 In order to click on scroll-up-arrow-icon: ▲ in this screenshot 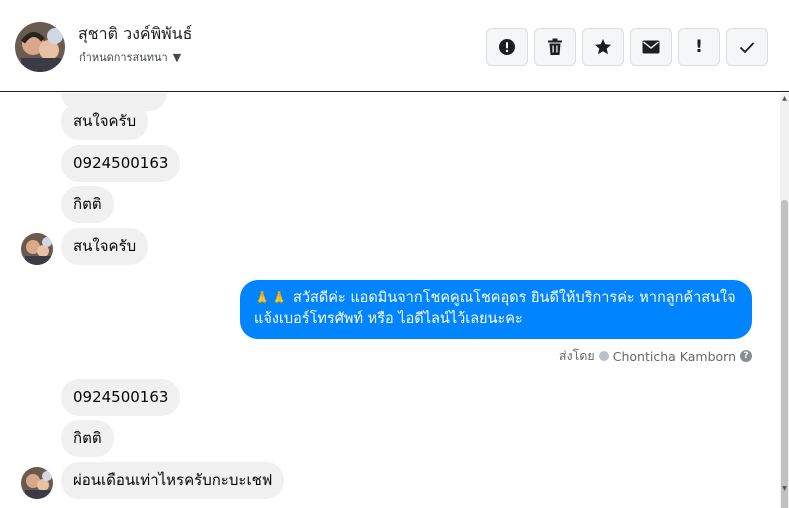, I will do `click(784, 99)`.